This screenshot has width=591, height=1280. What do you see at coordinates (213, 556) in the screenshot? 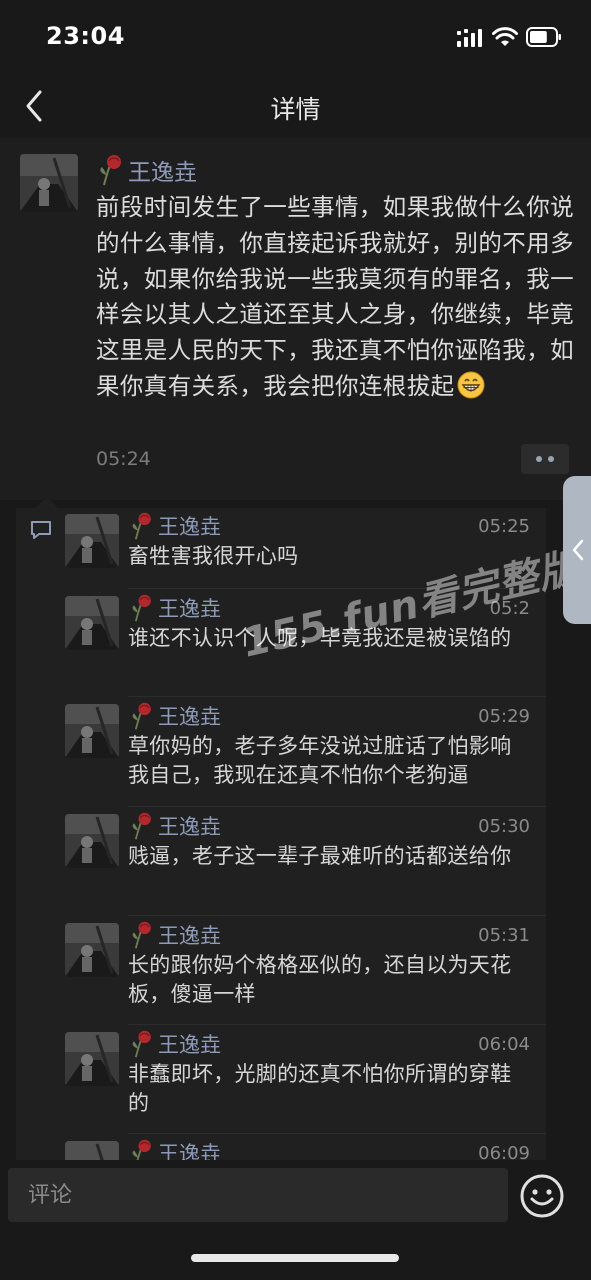
I see `comment-text: 畜牲害我很开心吗` at bounding box center [213, 556].